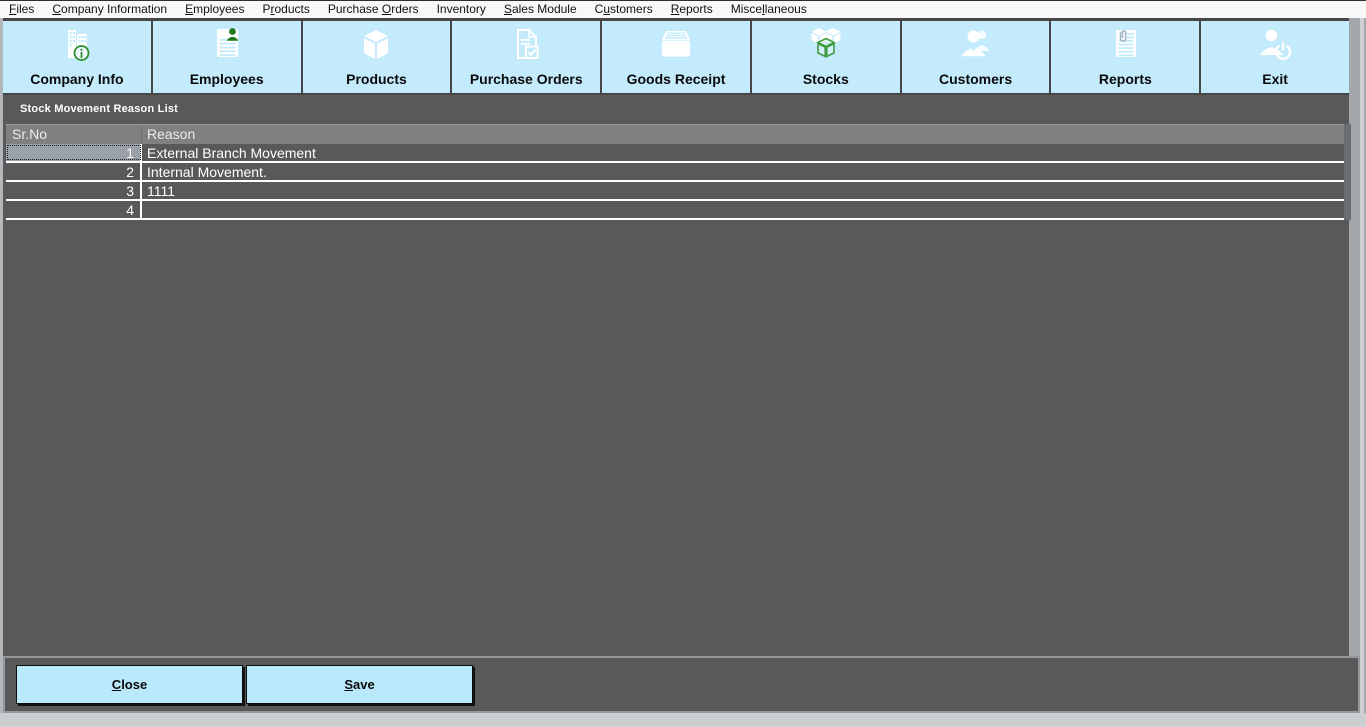 The image size is (1366, 727). Describe the element at coordinates (676, 79) in the screenshot. I see `toolbar-button-label: Goods Receipt` at that location.